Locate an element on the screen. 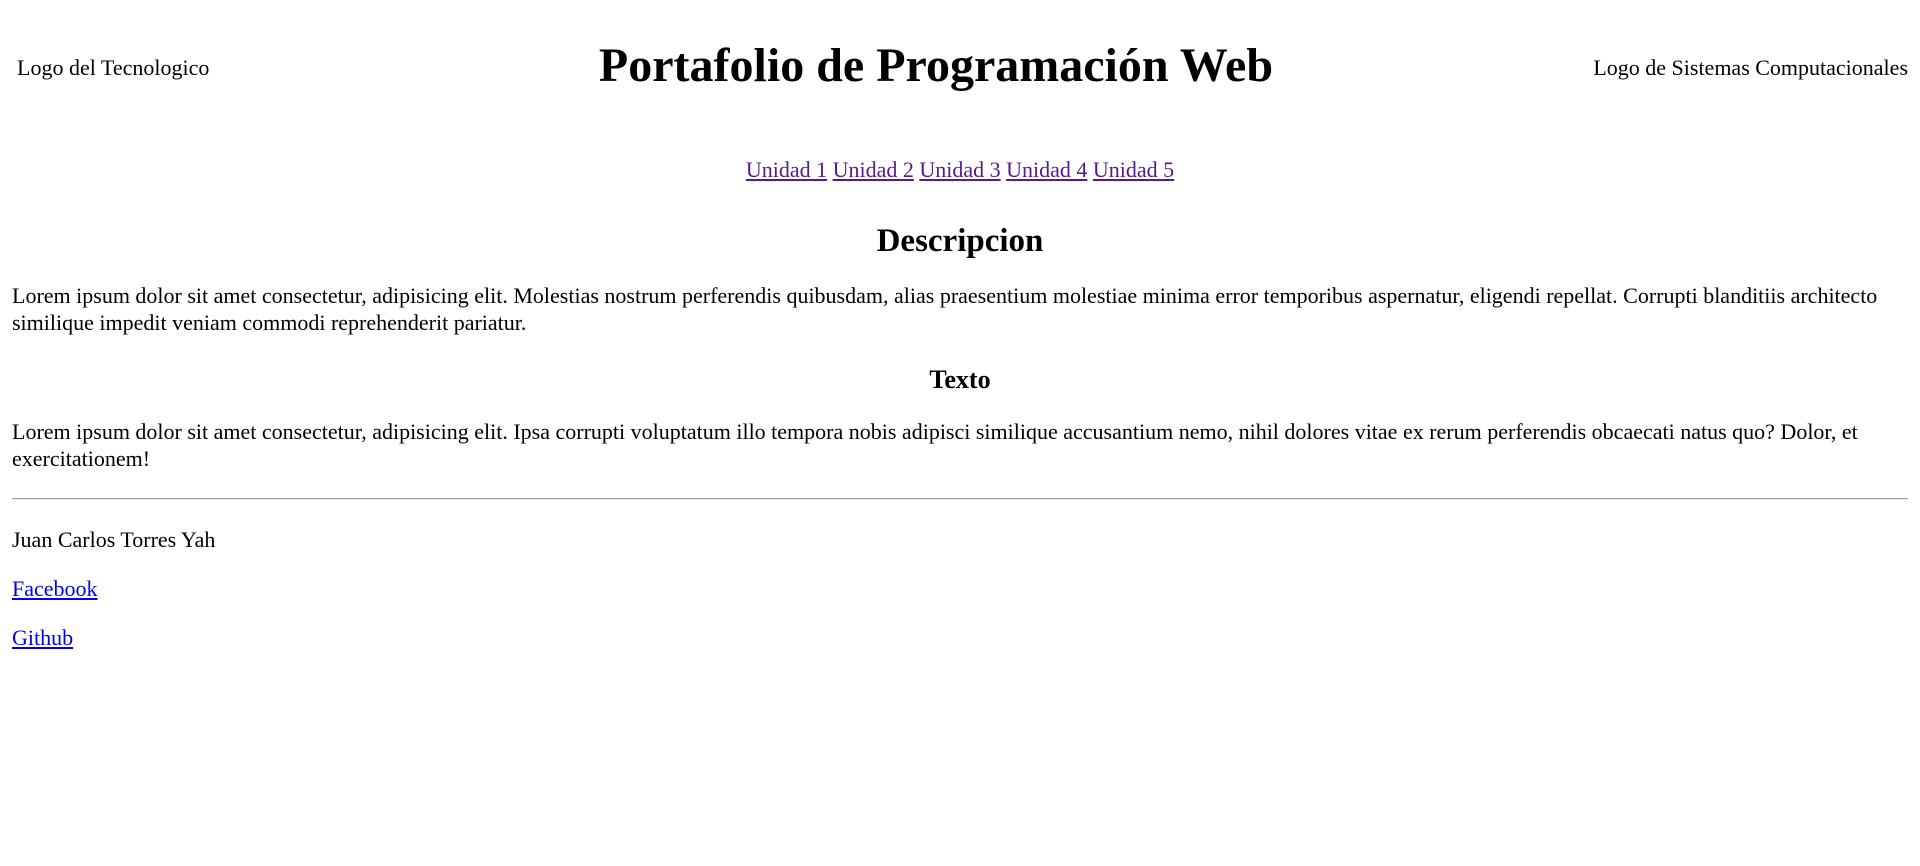  facebook-row: Facebook is located at coordinates (960, 588).